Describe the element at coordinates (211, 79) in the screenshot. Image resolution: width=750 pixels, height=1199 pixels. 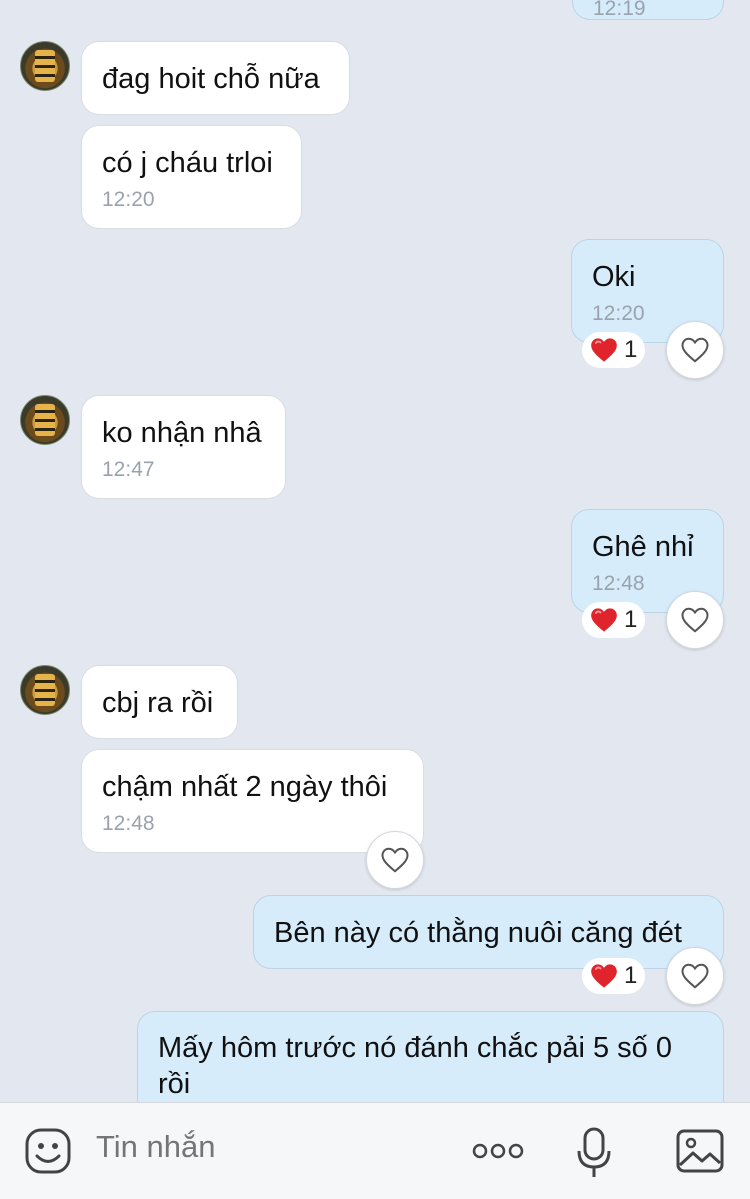
I see `message-text: đag hoit chỗ nữa` at that location.